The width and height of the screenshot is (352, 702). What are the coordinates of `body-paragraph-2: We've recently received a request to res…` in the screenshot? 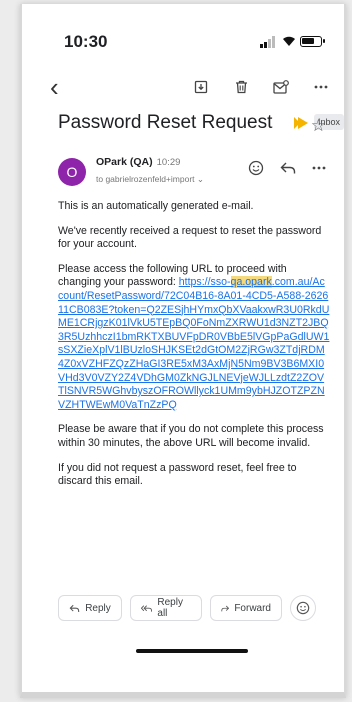 It's located at (190, 237).